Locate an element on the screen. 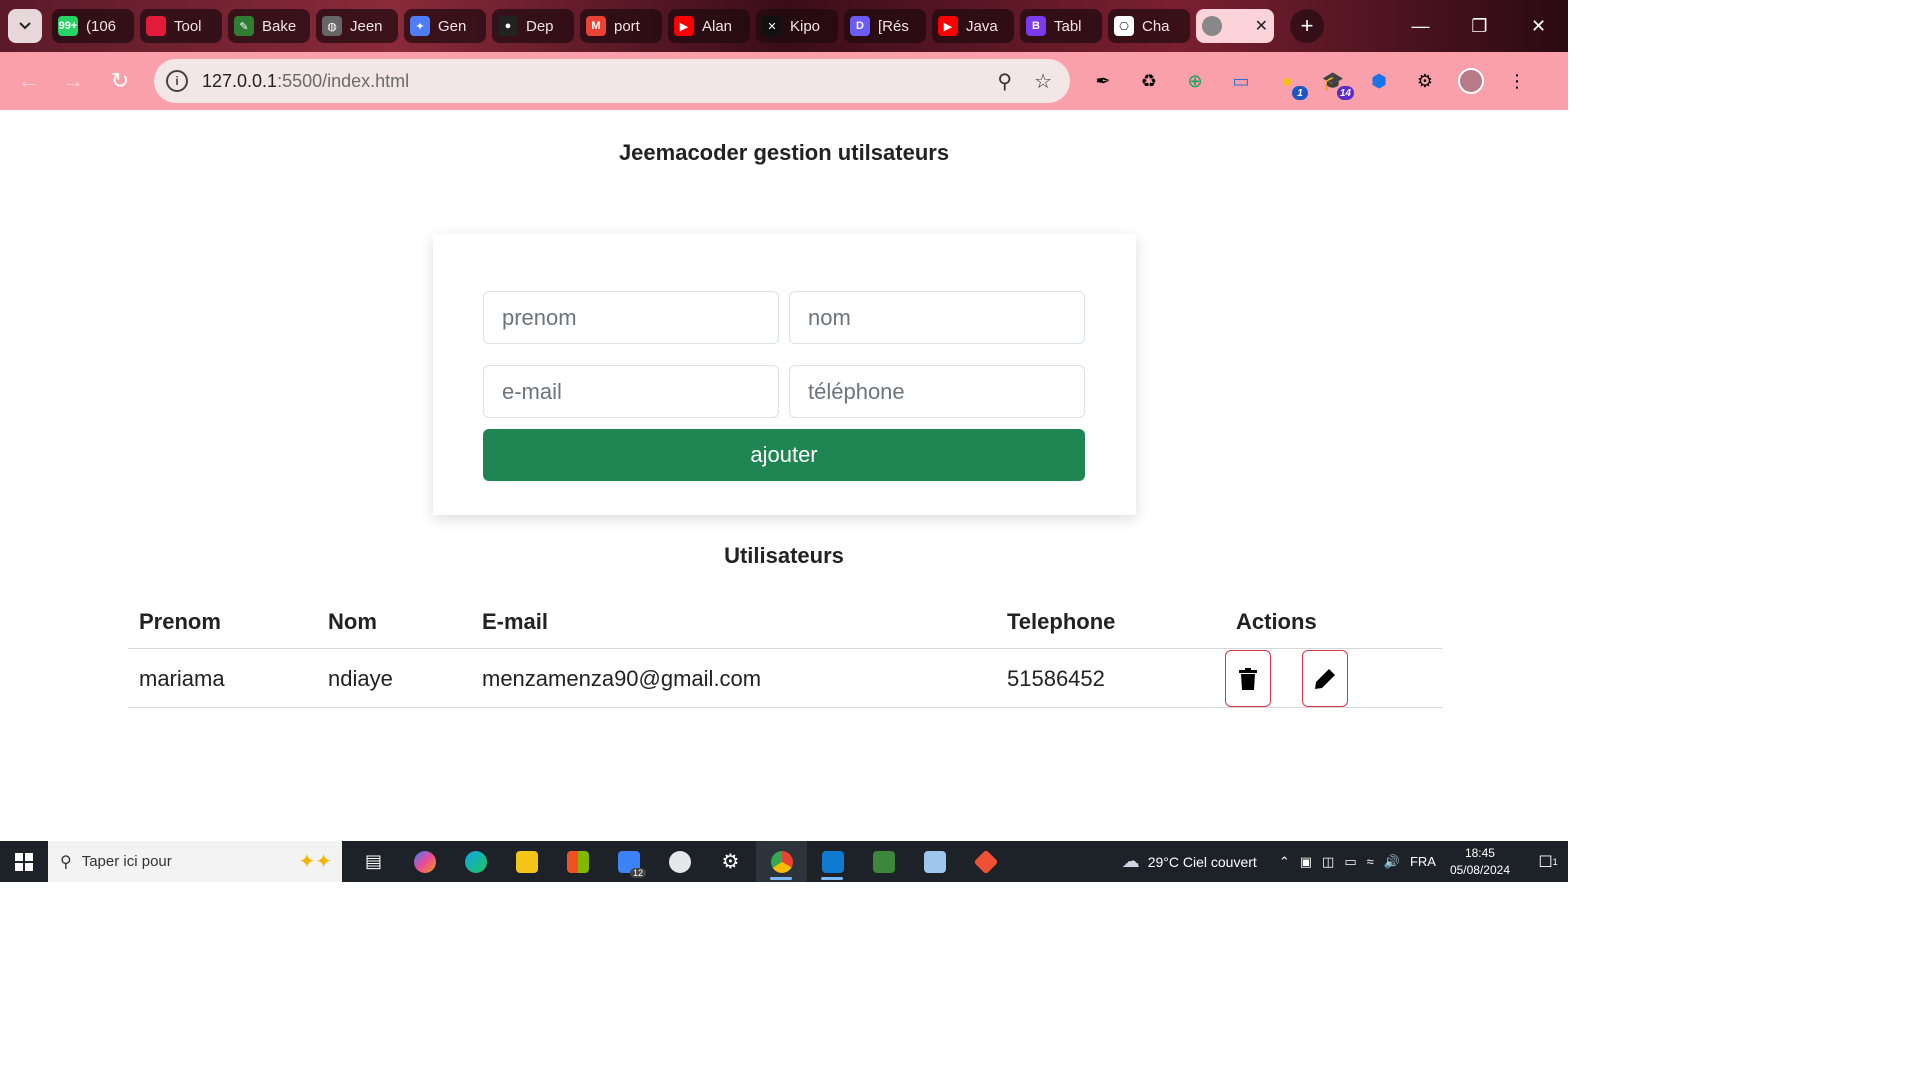 Image resolution: width=1920 pixels, height=1080 pixels. address-bar: i 127.0.0.1:5500/index.html ⚲ ☆ is located at coordinates (612, 81).